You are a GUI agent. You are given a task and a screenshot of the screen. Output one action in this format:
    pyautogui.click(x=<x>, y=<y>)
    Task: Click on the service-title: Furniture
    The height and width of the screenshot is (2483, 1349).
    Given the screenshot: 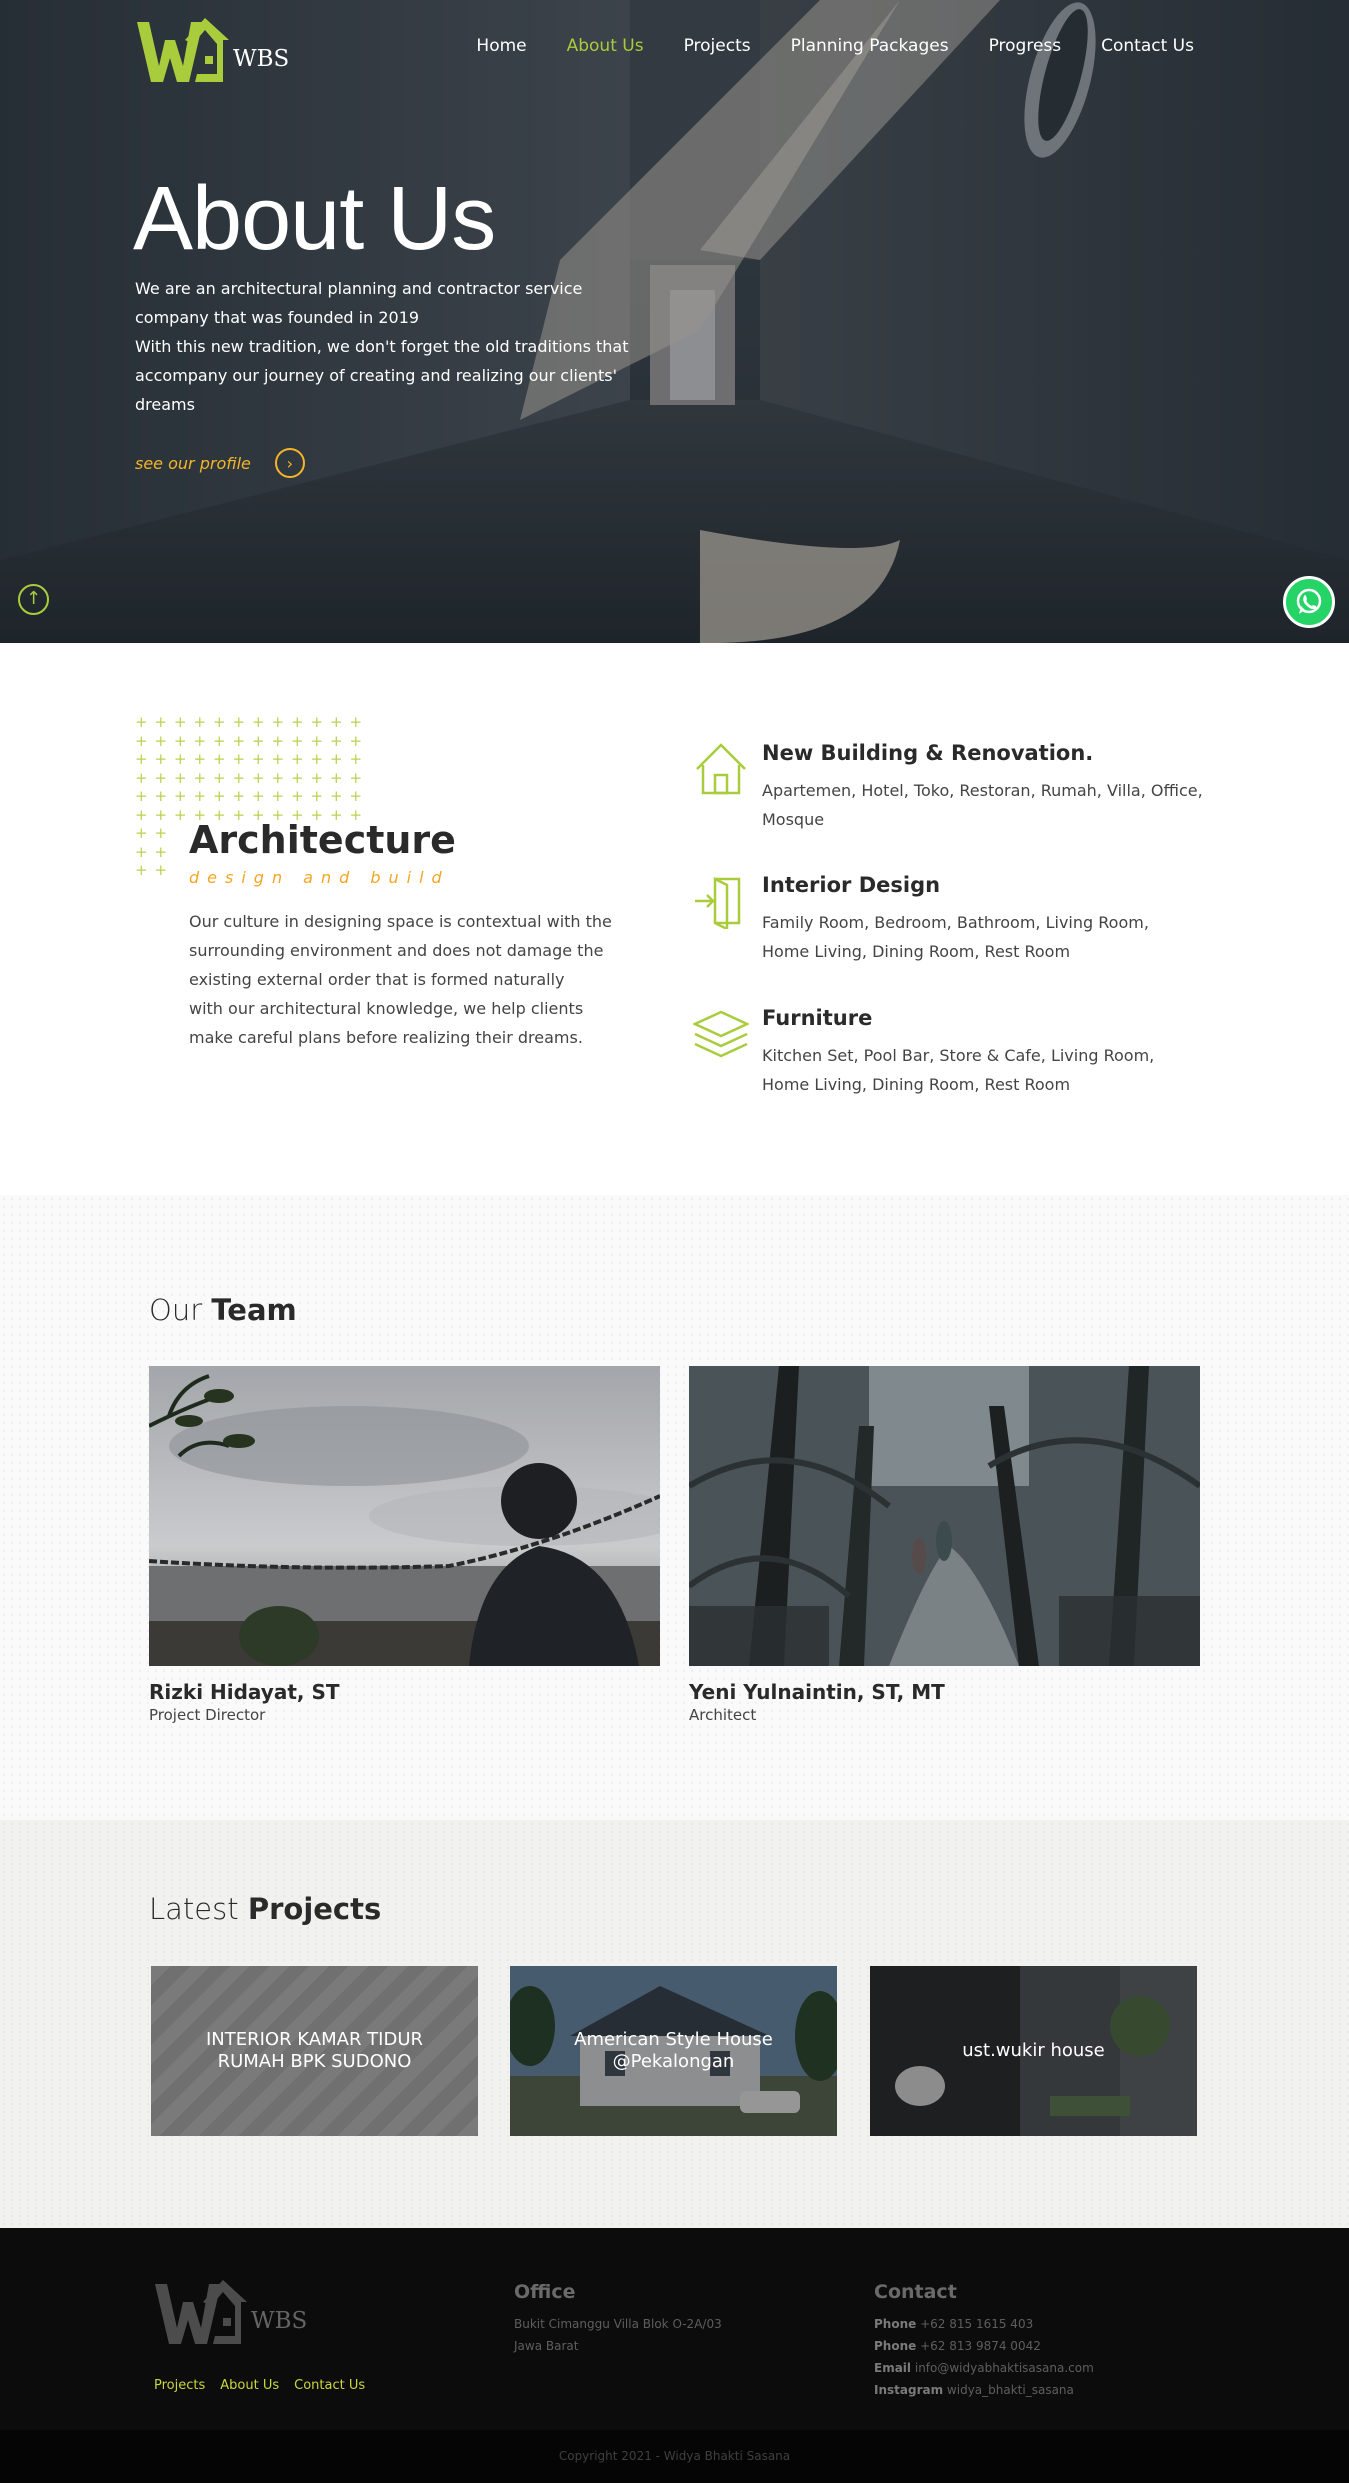 What is the action you would take?
    pyautogui.click(x=817, y=1018)
    